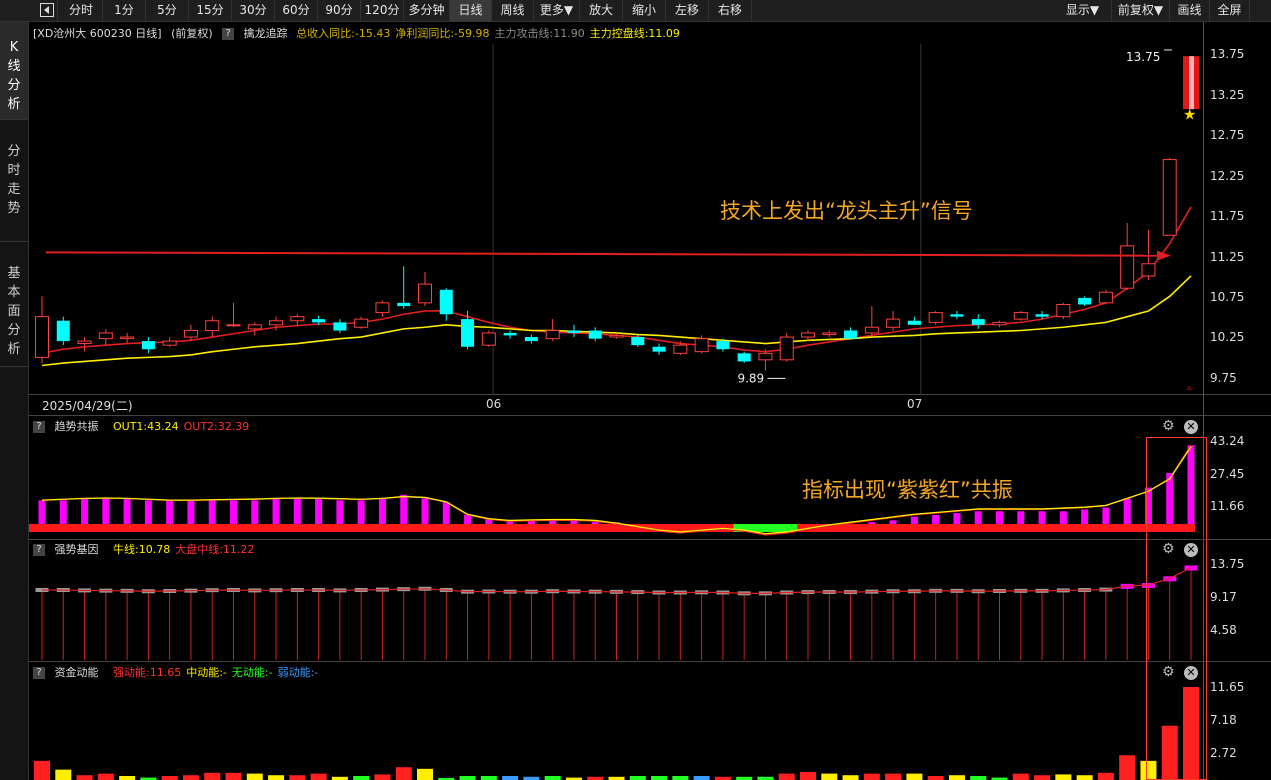  Describe the element at coordinates (1190, 10) in the screenshot. I see `toolbar-right-button: 画线` at that location.